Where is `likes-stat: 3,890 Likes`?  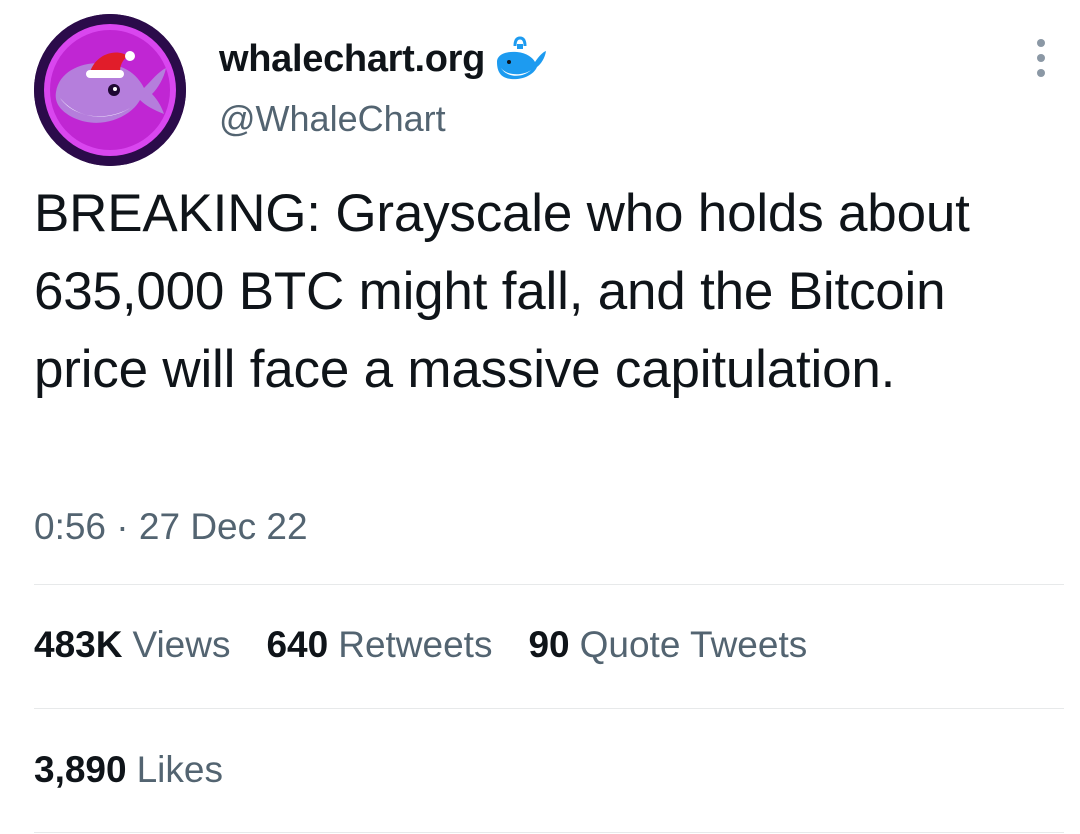
likes-stat: 3,890 Likes is located at coordinates (128, 769).